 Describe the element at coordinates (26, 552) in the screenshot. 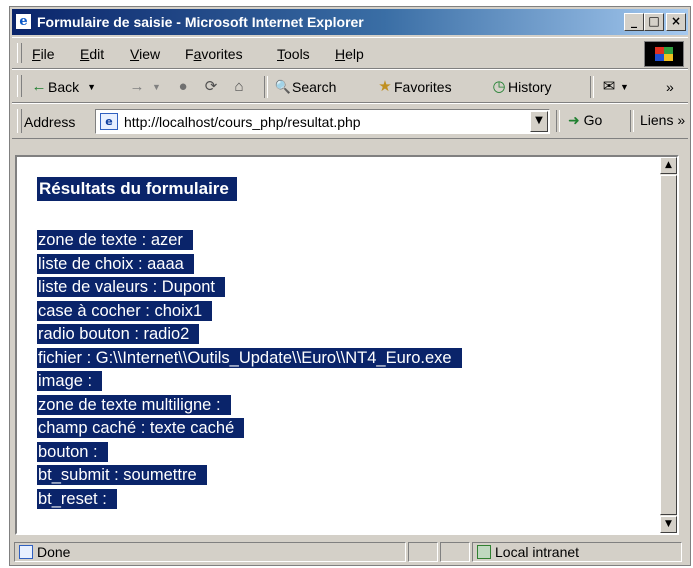

I see `page-done-icon` at that location.